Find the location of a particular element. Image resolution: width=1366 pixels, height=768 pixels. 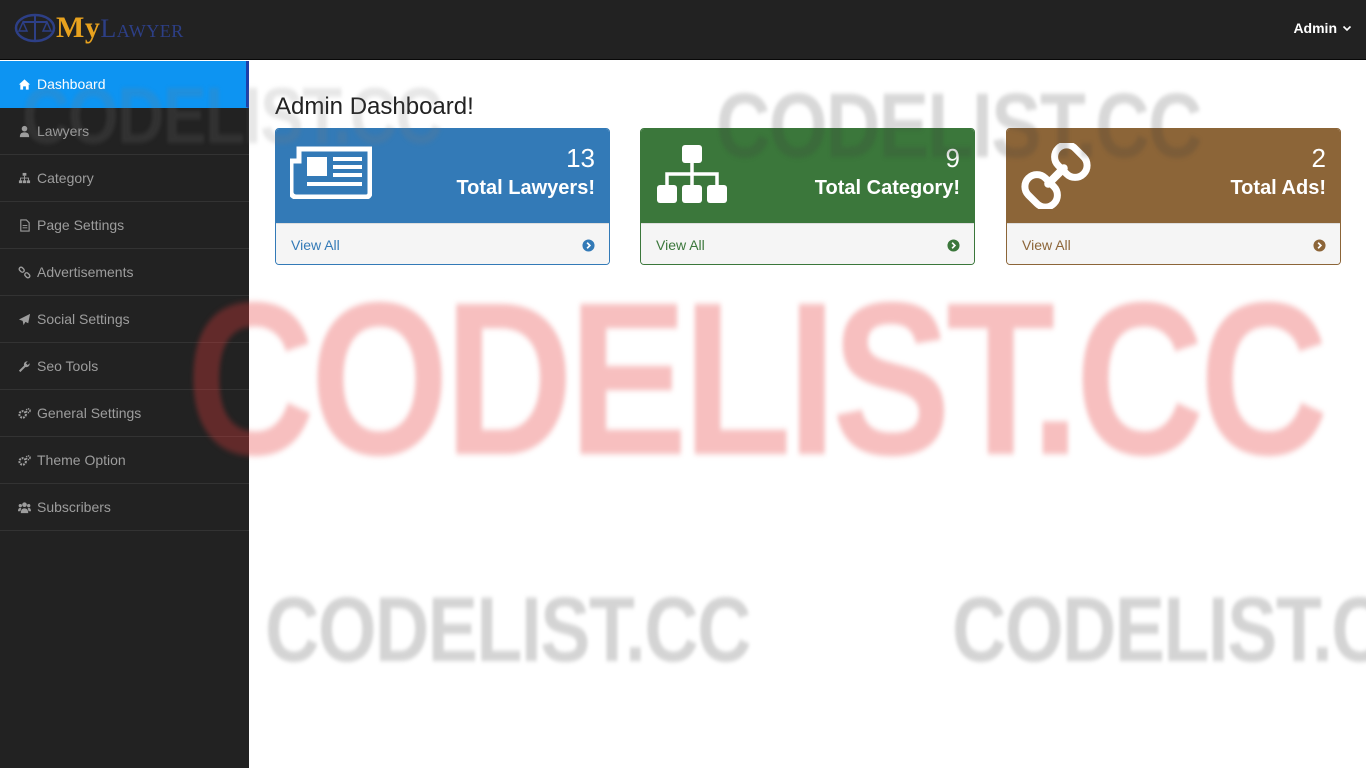

chain-link-icon is located at coordinates (1056, 176).